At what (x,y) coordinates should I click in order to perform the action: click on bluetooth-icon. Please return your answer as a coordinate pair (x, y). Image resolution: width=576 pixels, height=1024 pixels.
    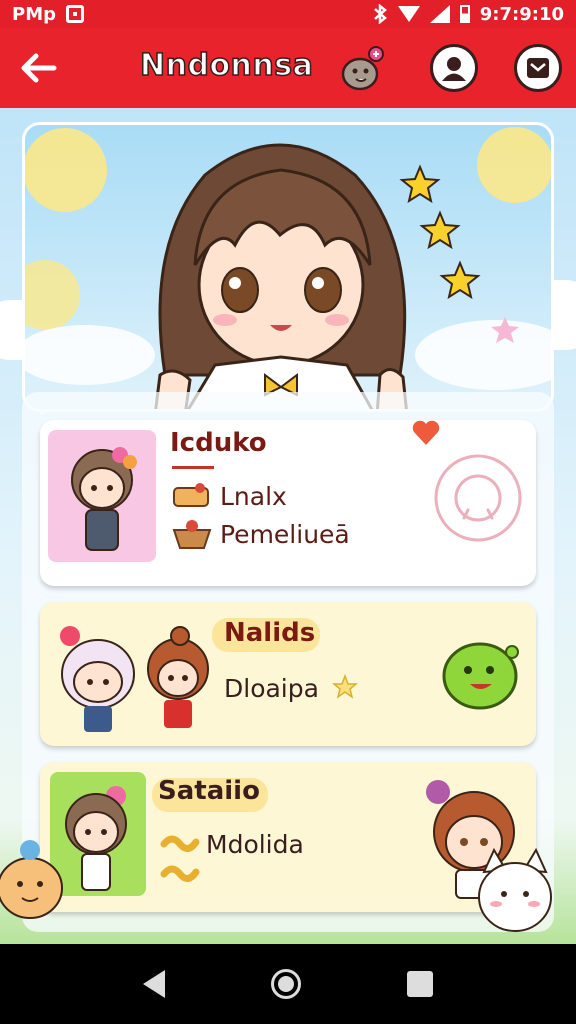
    Looking at the image, I should click on (380, 14).